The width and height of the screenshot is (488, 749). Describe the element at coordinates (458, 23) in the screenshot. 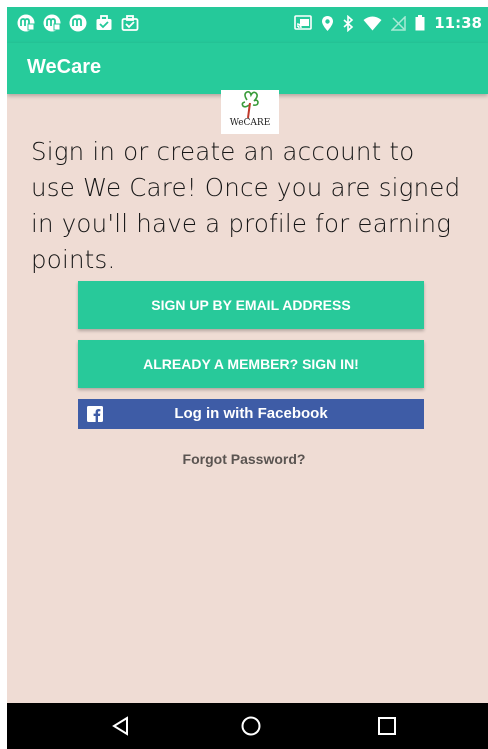

I see `status-time: 11:38` at that location.